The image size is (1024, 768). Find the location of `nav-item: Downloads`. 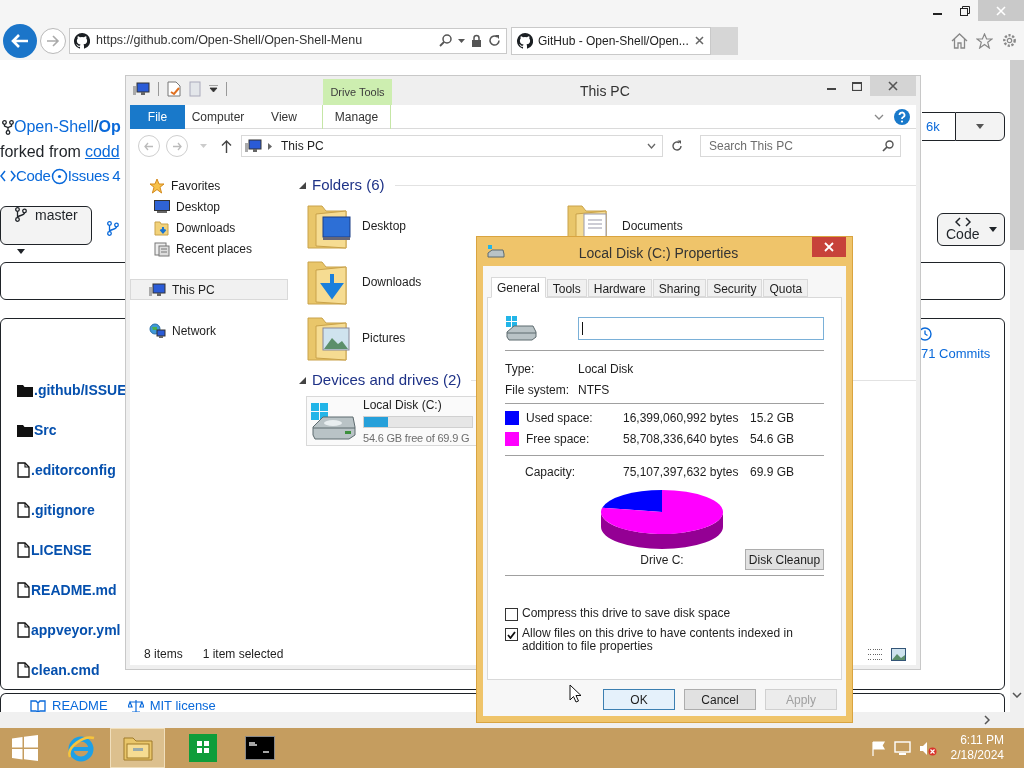

nav-item: Downloads is located at coordinates (209, 227).